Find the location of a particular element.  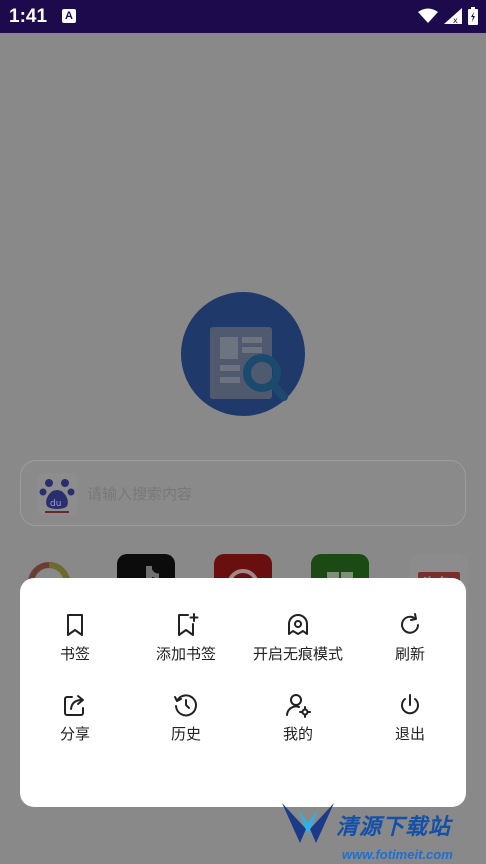

menu-label: 分享 is located at coordinates (74, 734).